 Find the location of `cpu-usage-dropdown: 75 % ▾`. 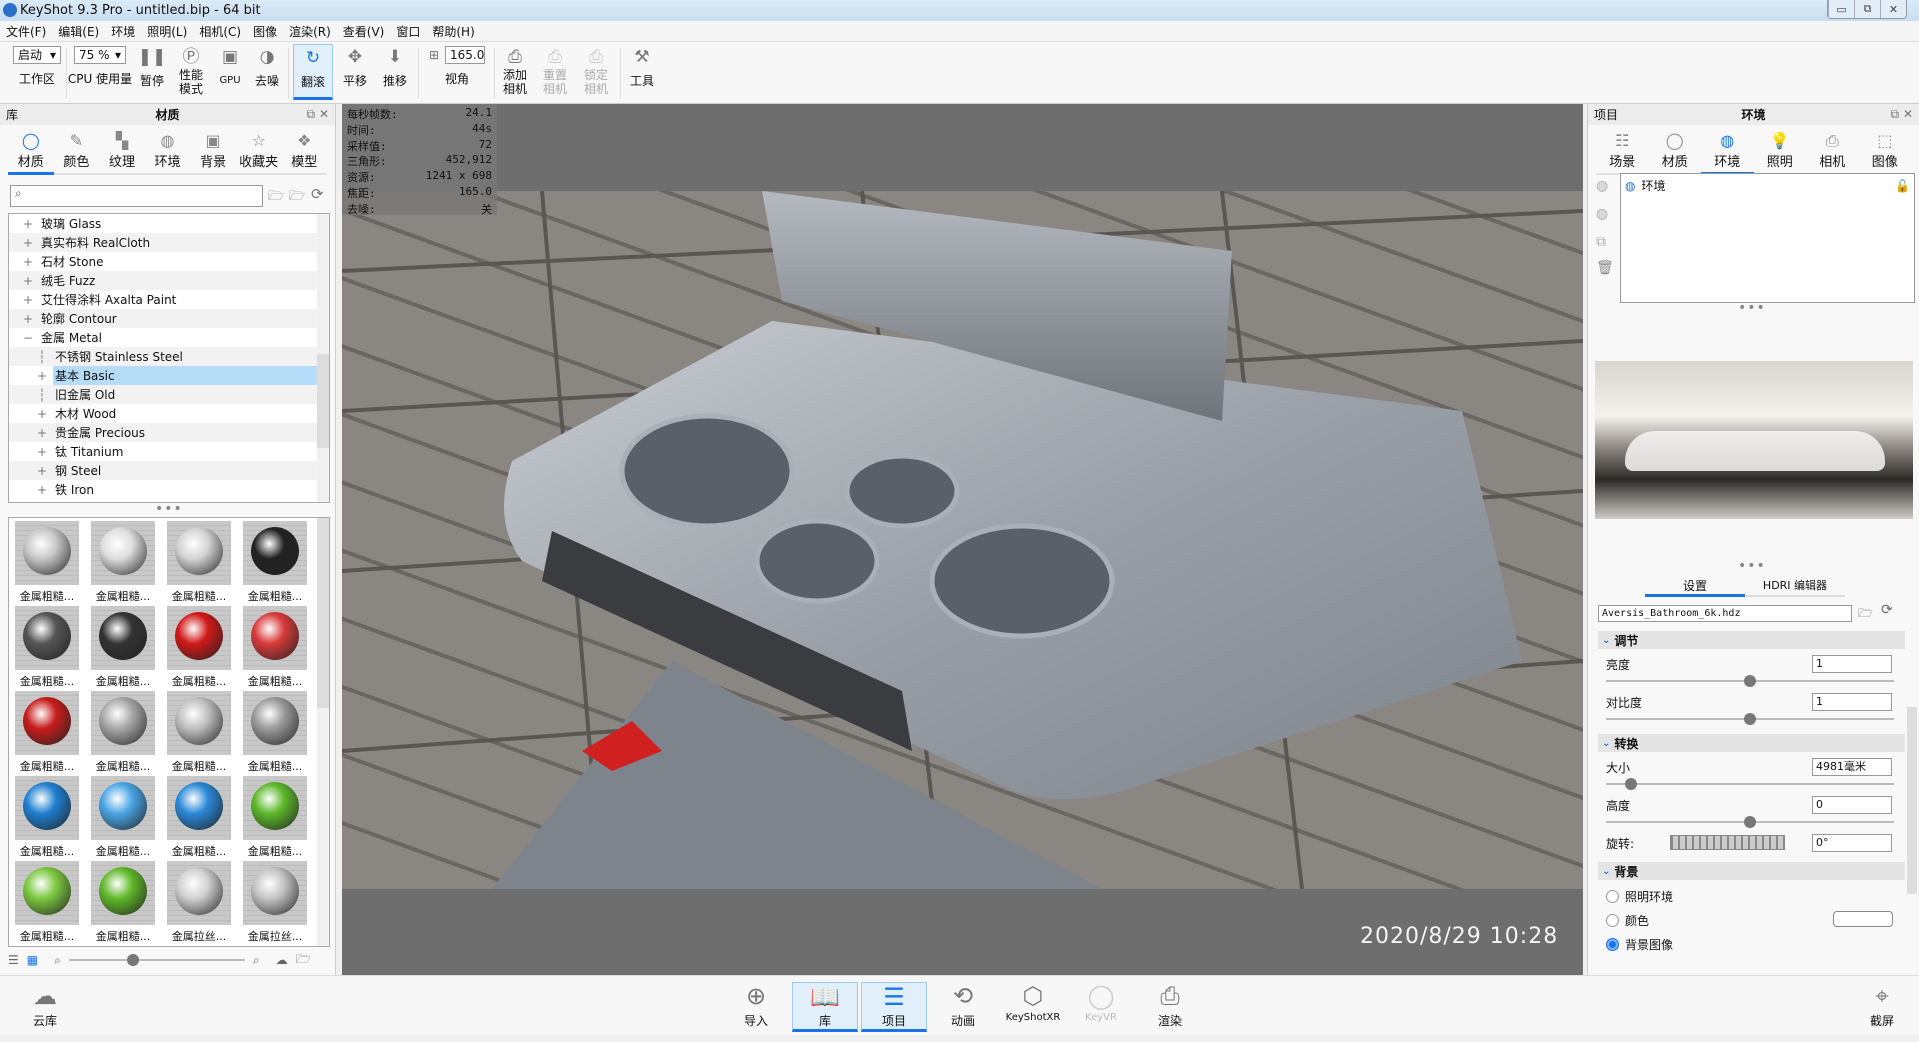

cpu-usage-dropdown: 75 % ▾ is located at coordinates (100, 55).